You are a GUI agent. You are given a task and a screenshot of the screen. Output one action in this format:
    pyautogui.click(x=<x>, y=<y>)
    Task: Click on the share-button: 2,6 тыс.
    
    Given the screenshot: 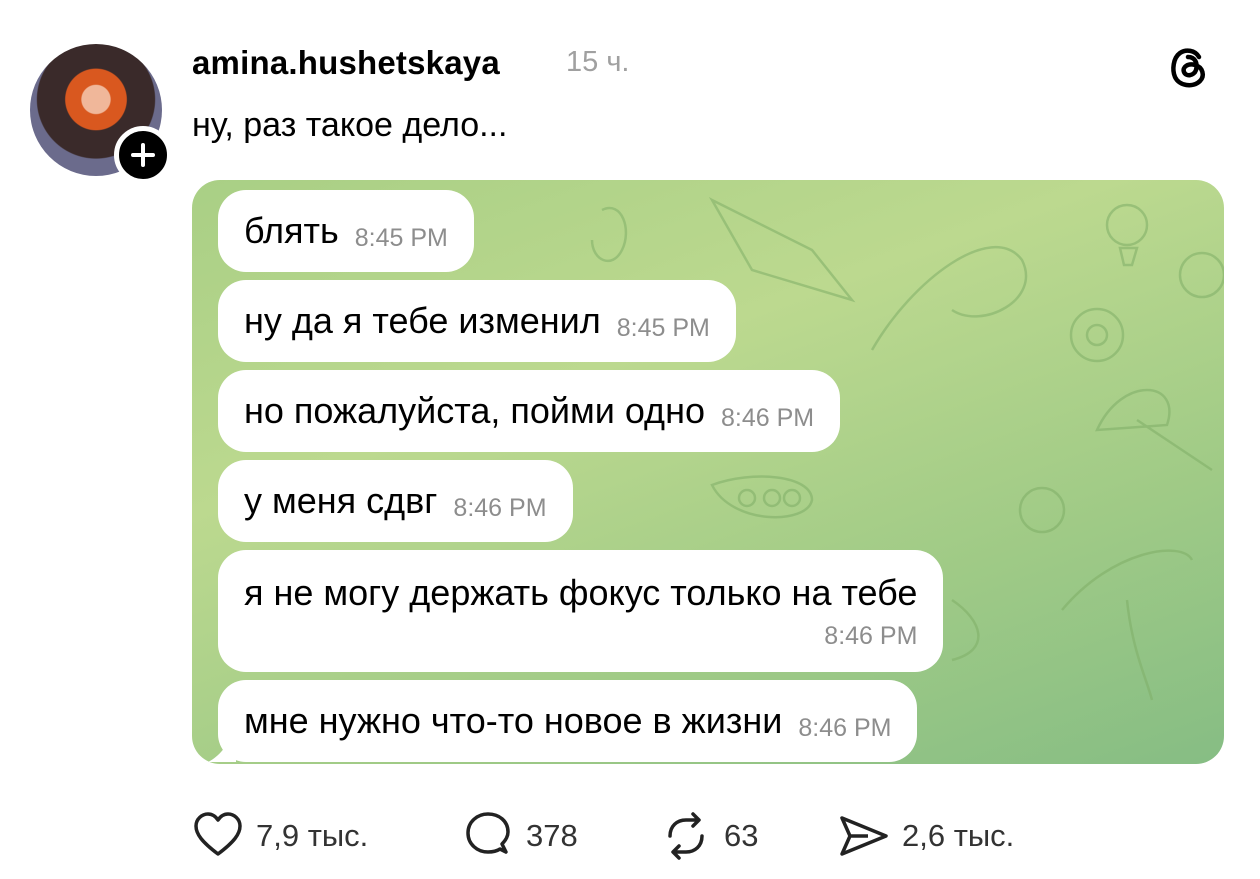 What is the action you would take?
    pyautogui.click(x=926, y=836)
    